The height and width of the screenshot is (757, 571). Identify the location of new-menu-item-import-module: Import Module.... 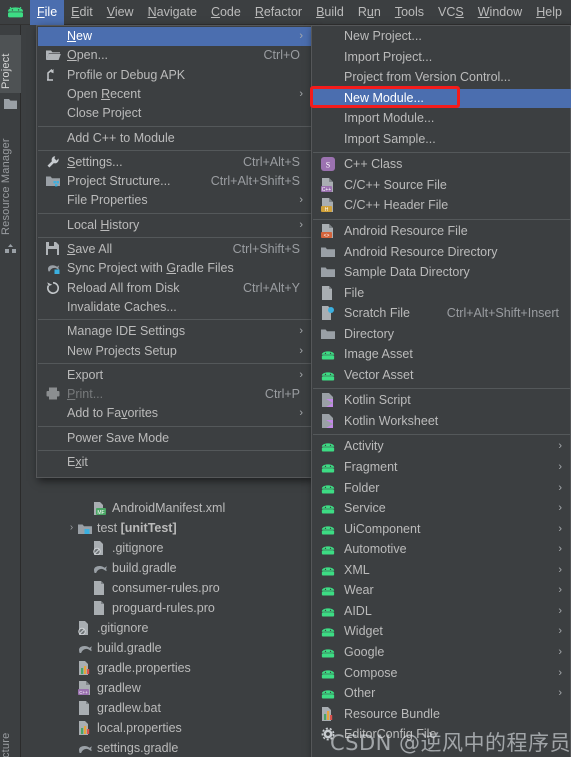
(442, 118).